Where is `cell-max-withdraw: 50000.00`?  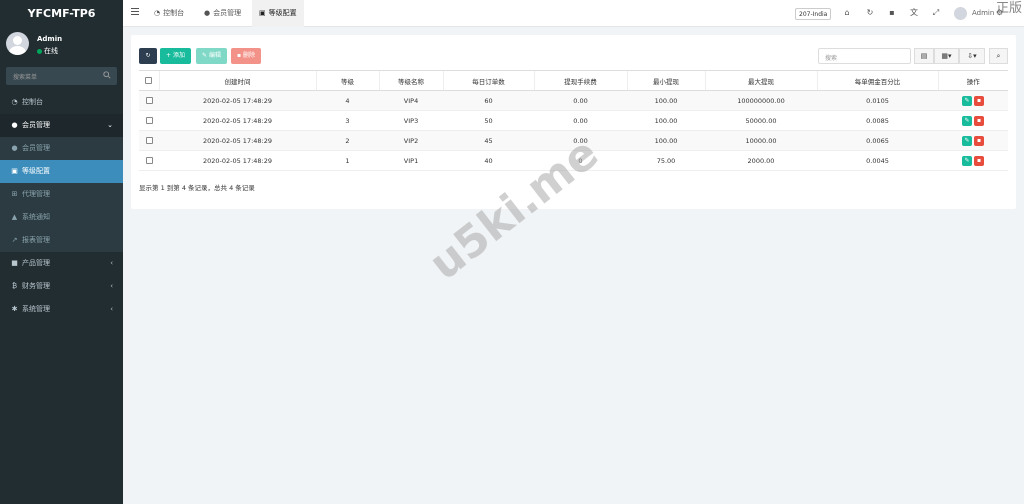 cell-max-withdraw: 50000.00 is located at coordinates (761, 120).